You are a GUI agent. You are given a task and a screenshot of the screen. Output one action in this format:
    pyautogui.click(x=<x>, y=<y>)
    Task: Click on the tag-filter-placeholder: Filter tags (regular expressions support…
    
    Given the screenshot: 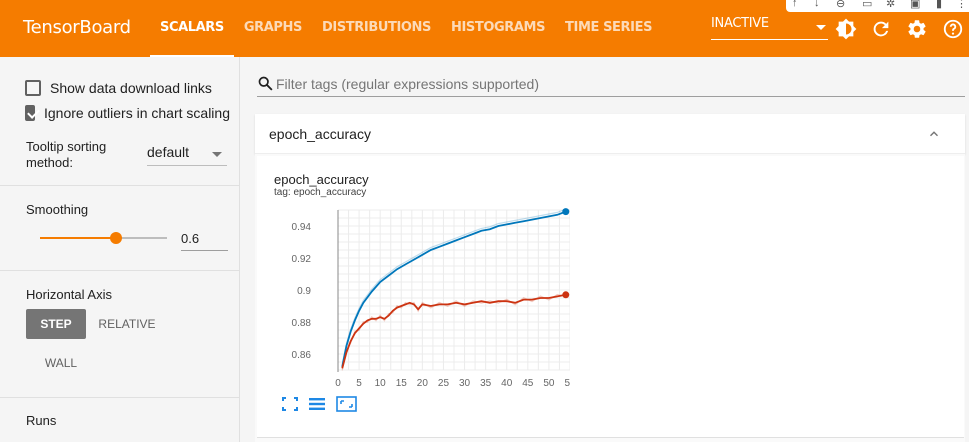 What is the action you would take?
    pyautogui.click(x=408, y=84)
    